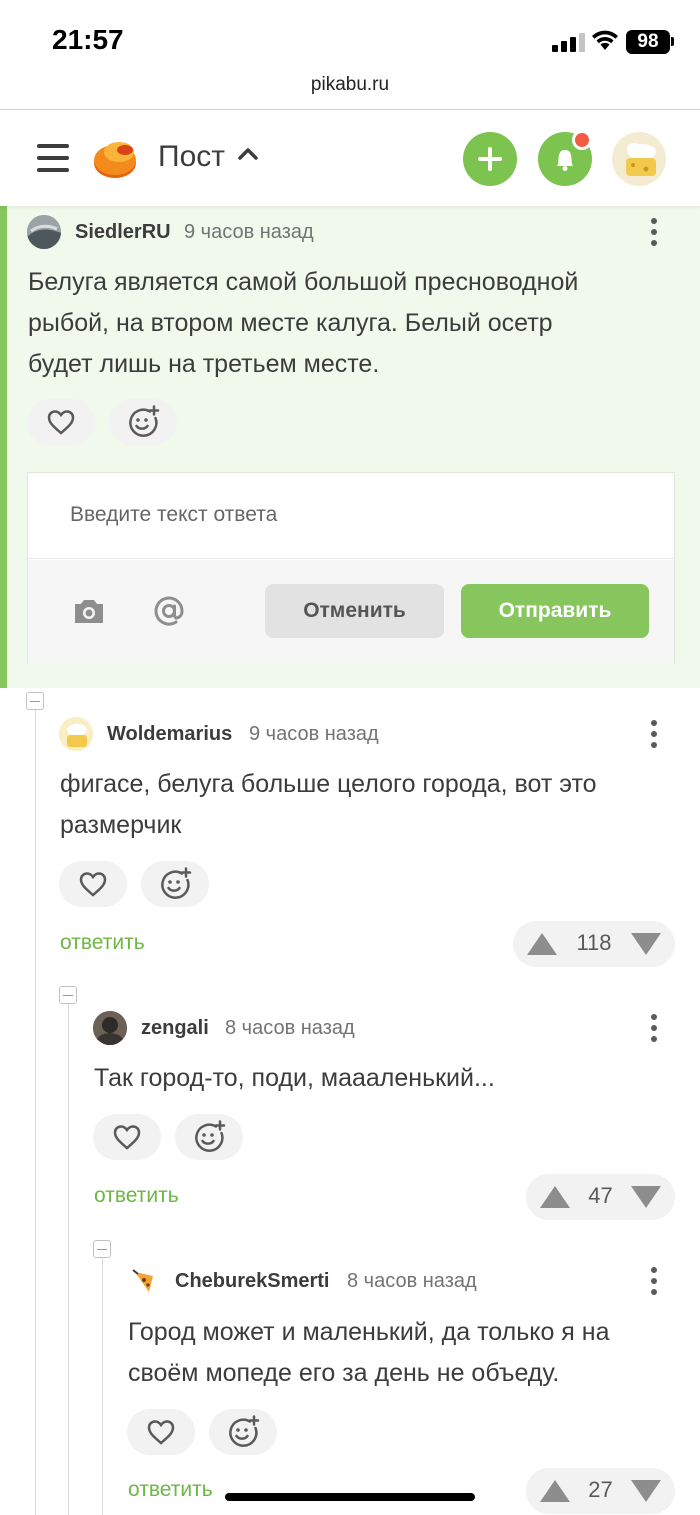  I want to click on cancel-button: Отменить, so click(354, 611).